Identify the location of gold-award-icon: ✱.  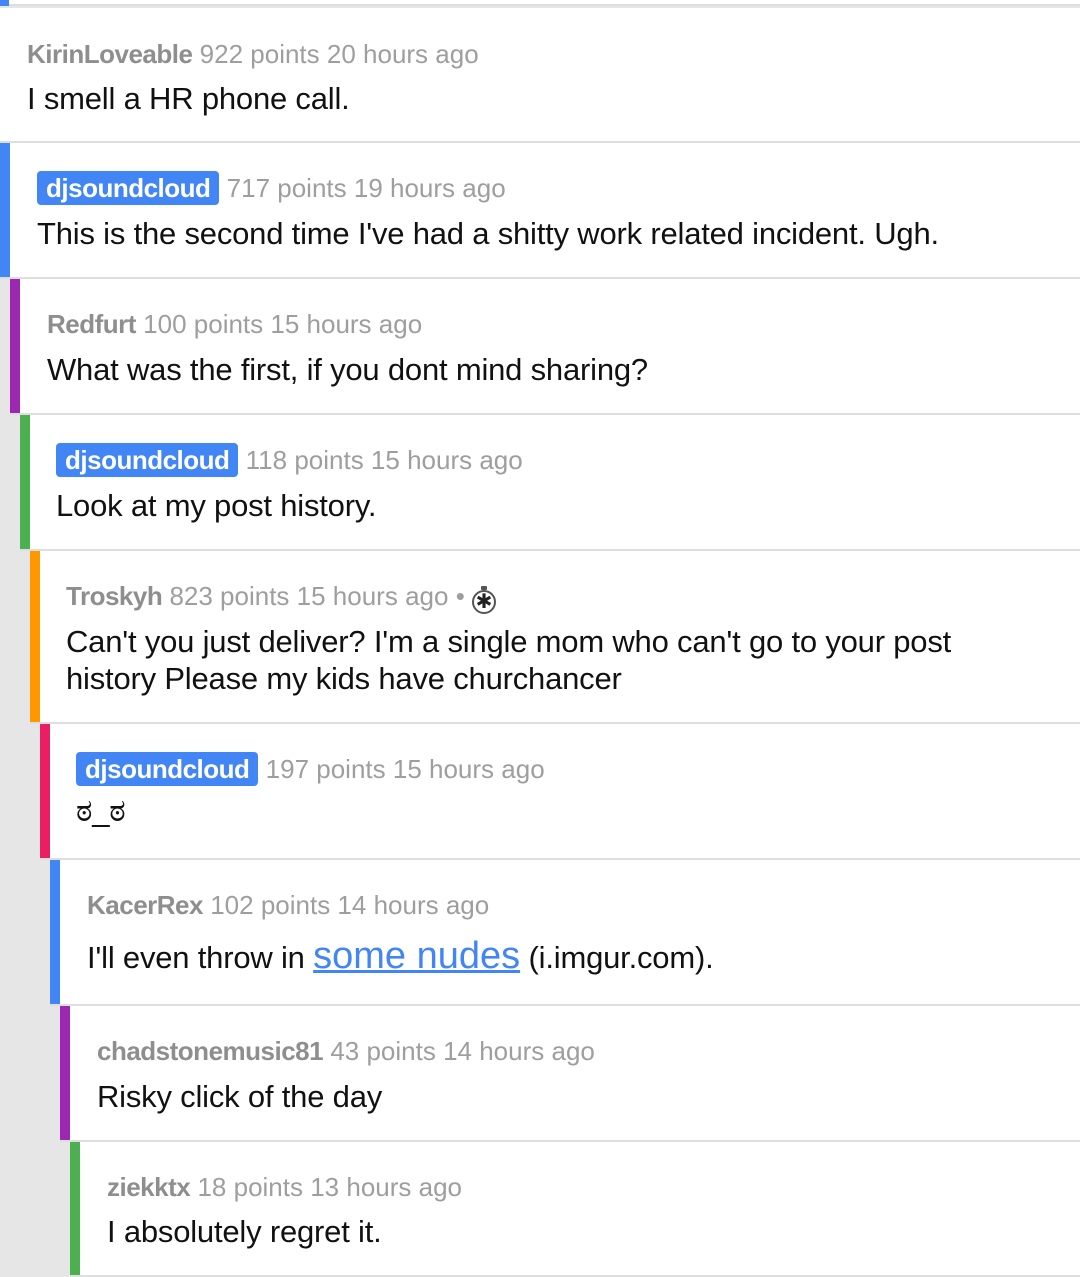
(484, 600).